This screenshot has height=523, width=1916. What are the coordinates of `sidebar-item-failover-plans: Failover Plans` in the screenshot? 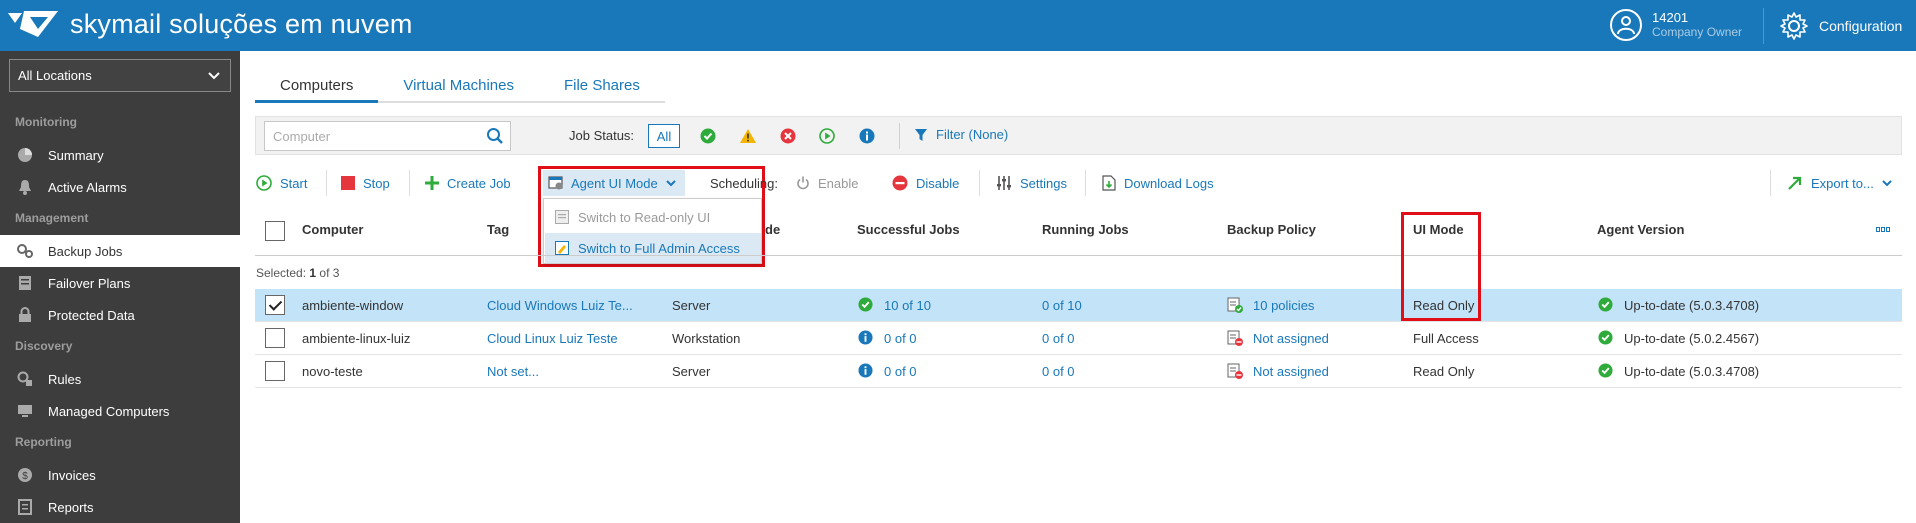 It's located at (120, 283).